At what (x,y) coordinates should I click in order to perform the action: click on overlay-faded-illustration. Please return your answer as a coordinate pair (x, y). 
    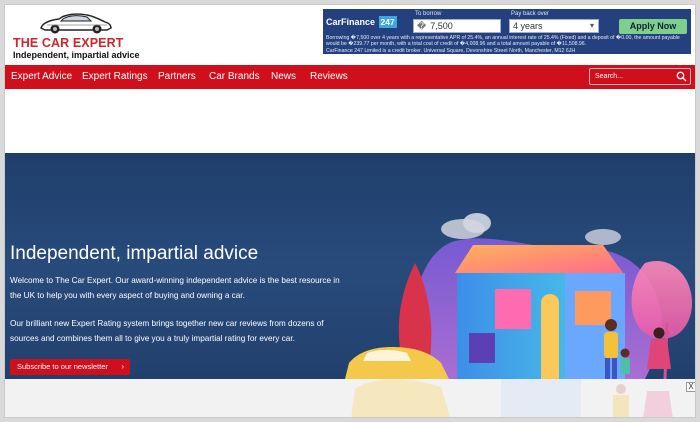
    Looking at the image, I should click on (512, 398).